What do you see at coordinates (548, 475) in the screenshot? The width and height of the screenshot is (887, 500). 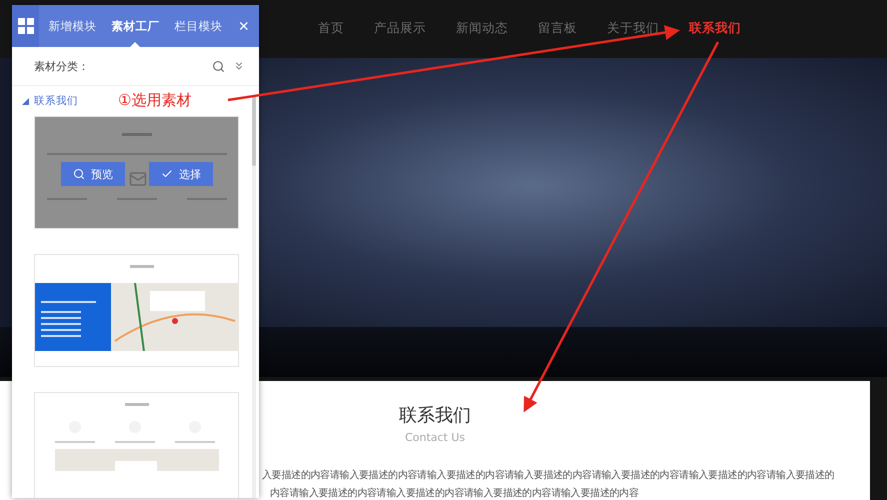 I see `description-text: 入要描述的内容请输入要描述的内容请输入要描述的内容请输入要描述的内容请输入要描述的内容请输入要描述的内容请输入要描述的` at bounding box center [548, 475].